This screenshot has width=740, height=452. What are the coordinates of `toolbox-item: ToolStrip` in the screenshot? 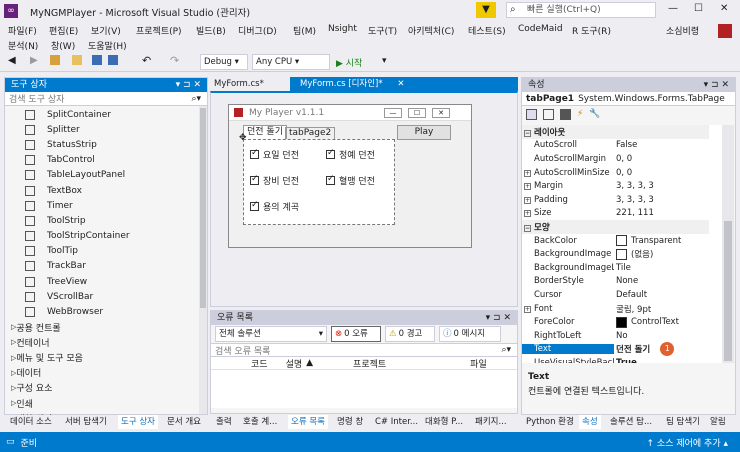 It's located at (106, 220).